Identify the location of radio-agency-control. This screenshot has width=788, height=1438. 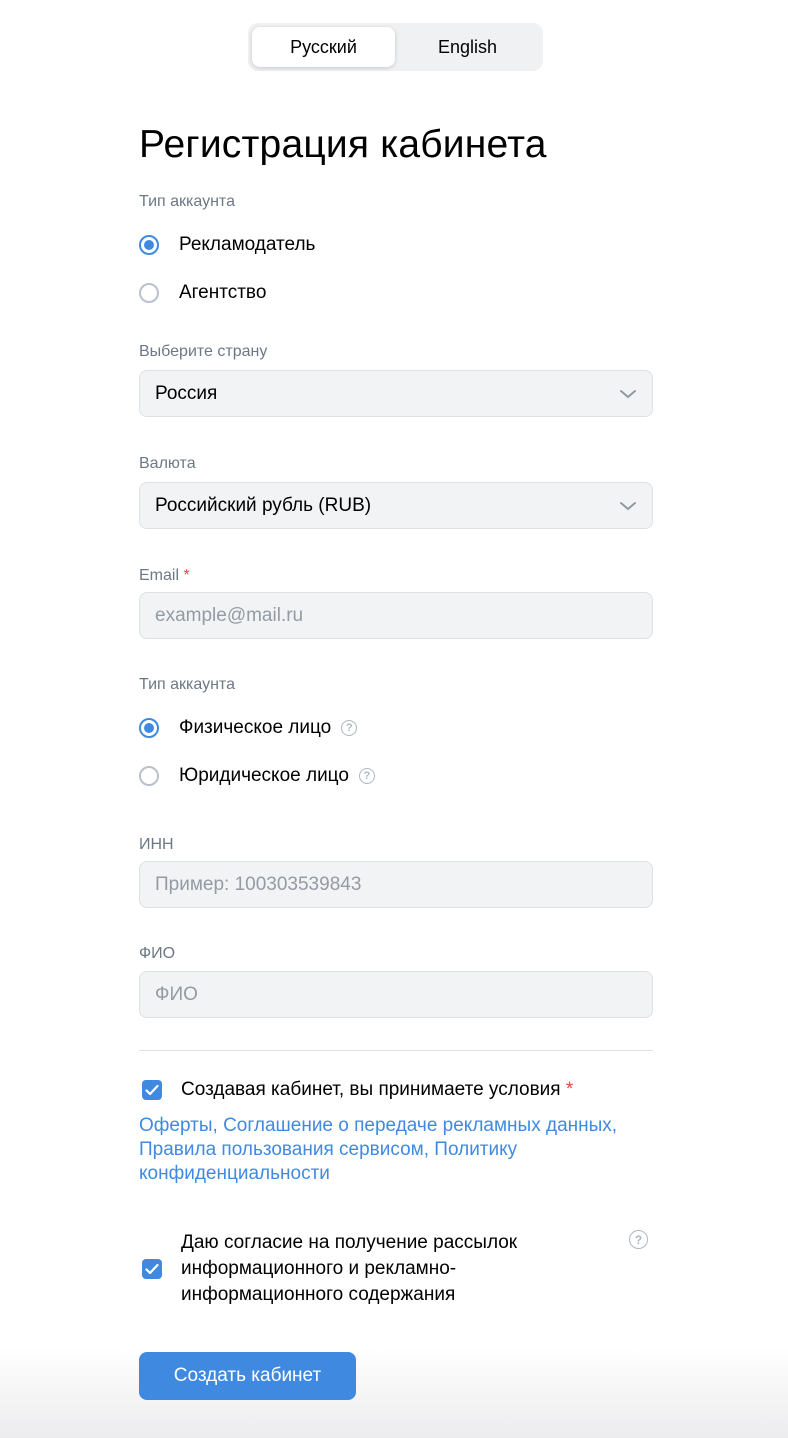
(149, 293).